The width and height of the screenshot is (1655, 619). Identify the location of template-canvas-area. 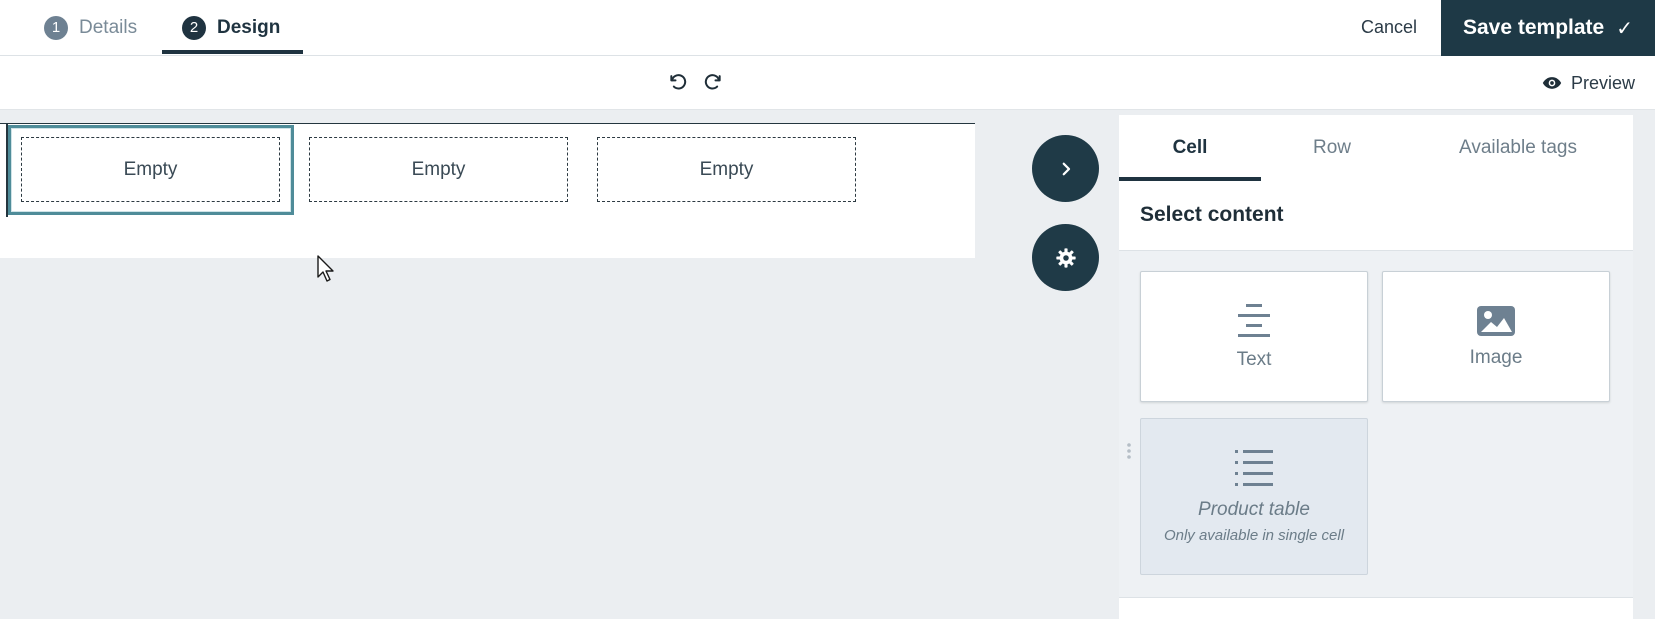
(487, 237).